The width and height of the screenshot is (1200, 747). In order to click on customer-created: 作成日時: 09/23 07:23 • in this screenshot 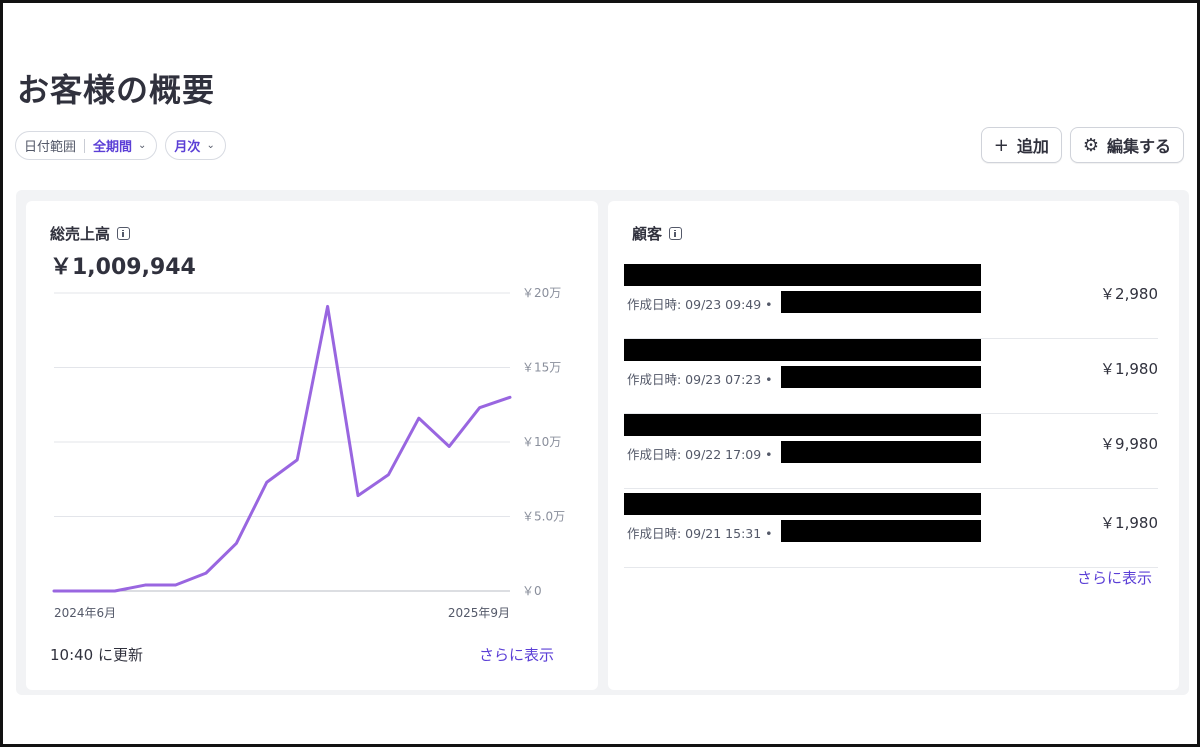, I will do `click(700, 379)`.